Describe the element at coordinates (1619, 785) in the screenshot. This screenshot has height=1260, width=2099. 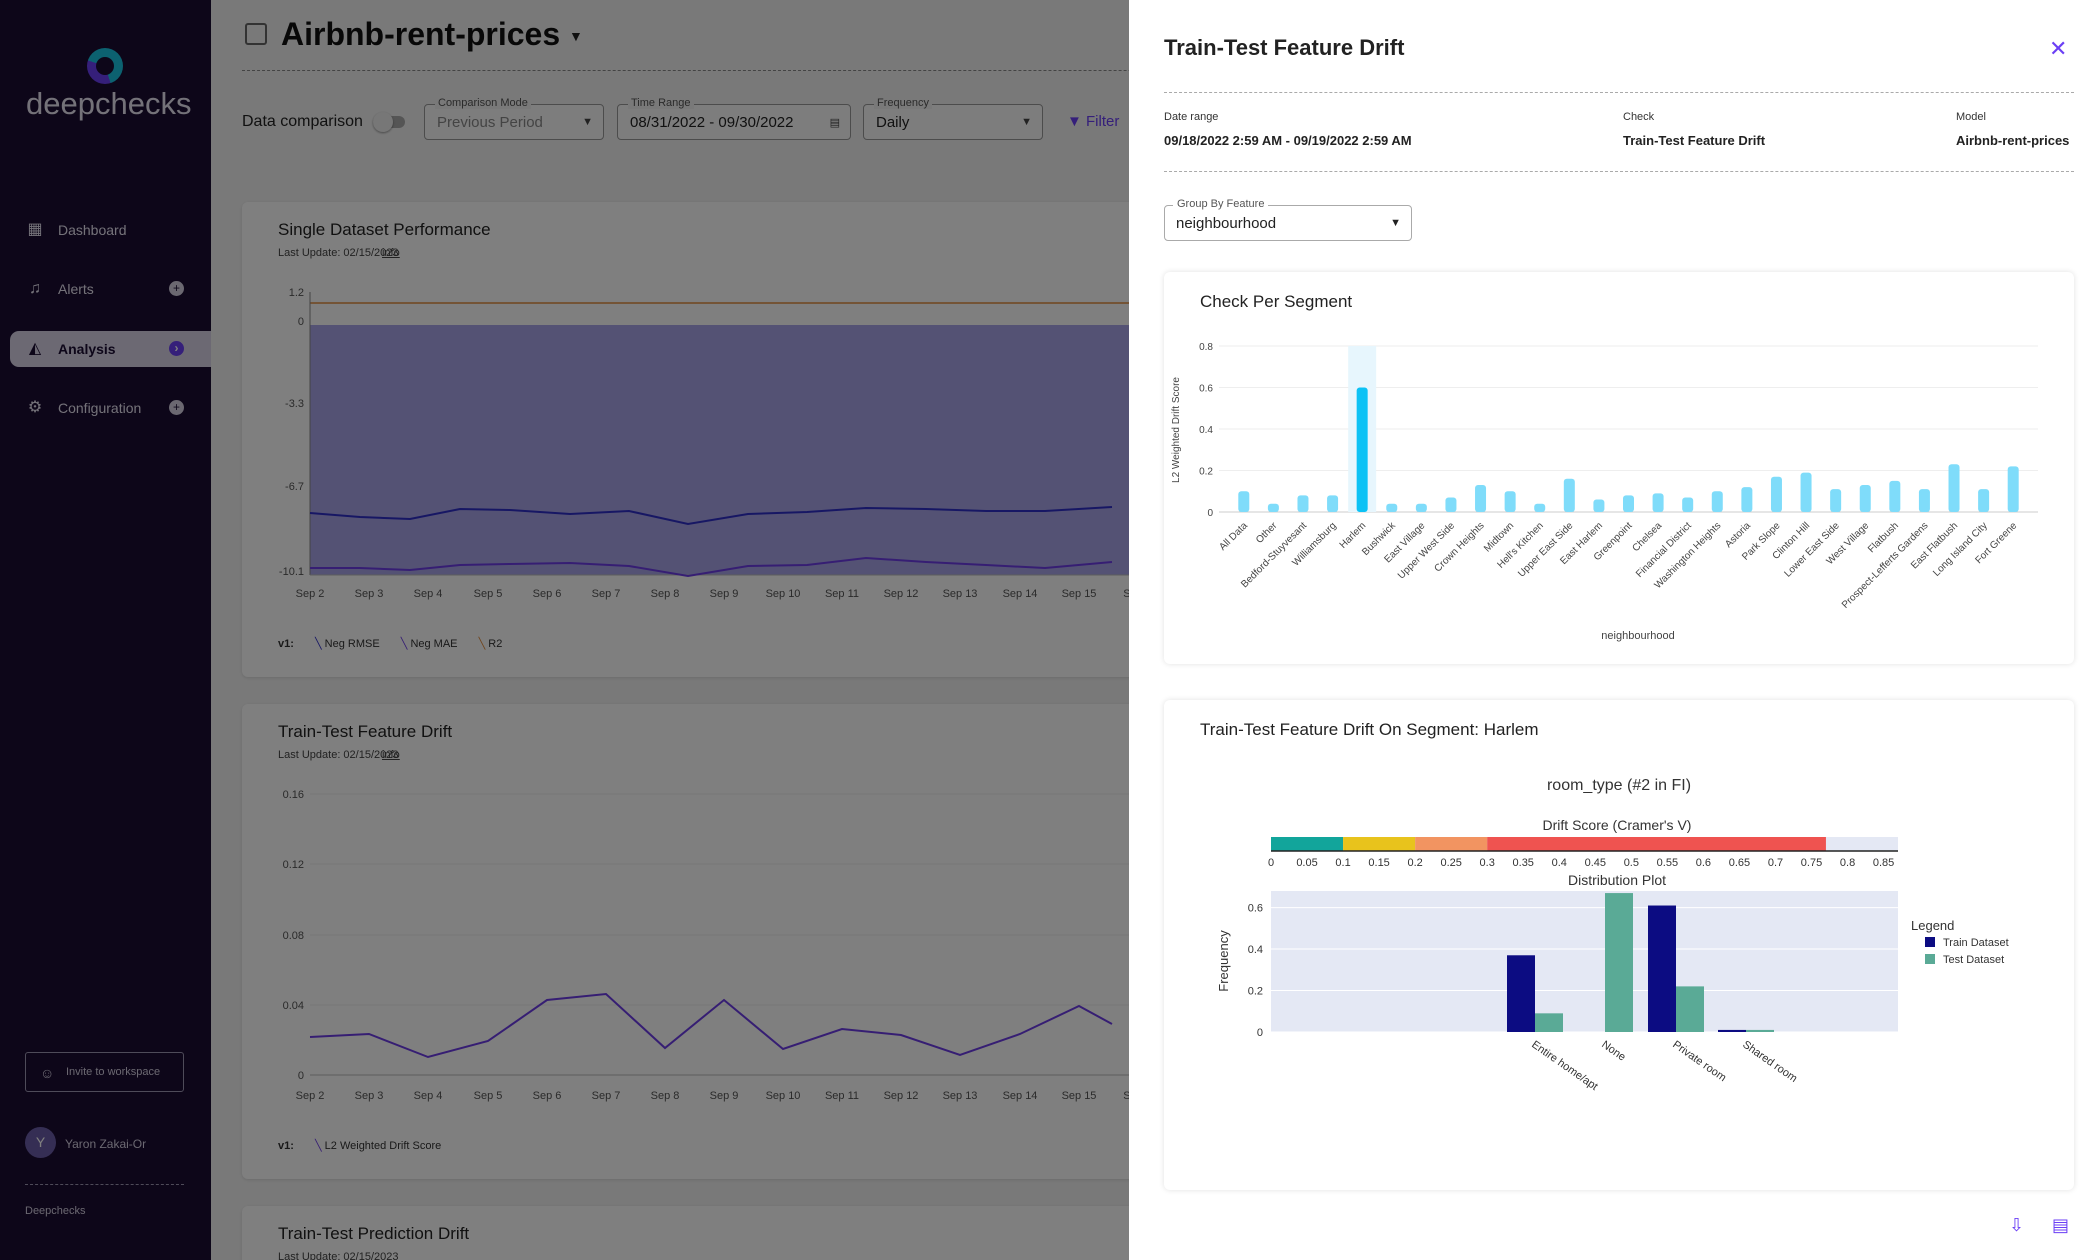
I see `feature-title: room_type (#2 in FI)` at that location.